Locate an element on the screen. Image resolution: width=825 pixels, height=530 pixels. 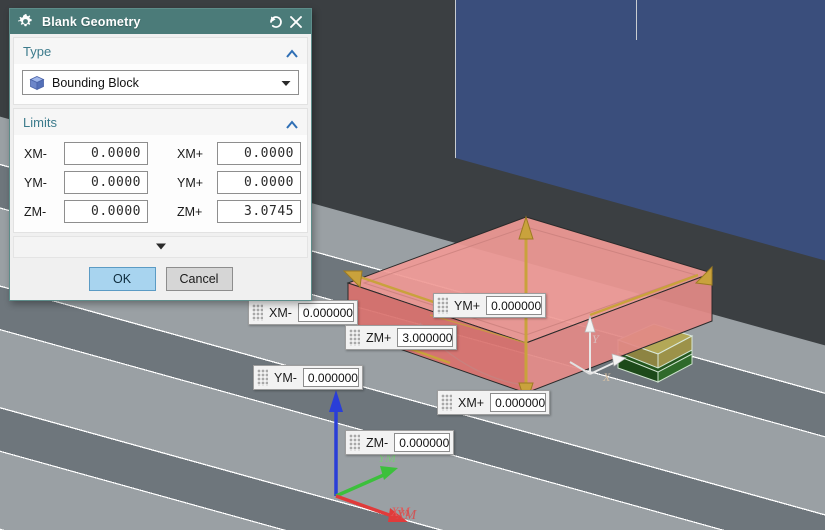
annotation-label: XM- is located at coordinates (280, 312).